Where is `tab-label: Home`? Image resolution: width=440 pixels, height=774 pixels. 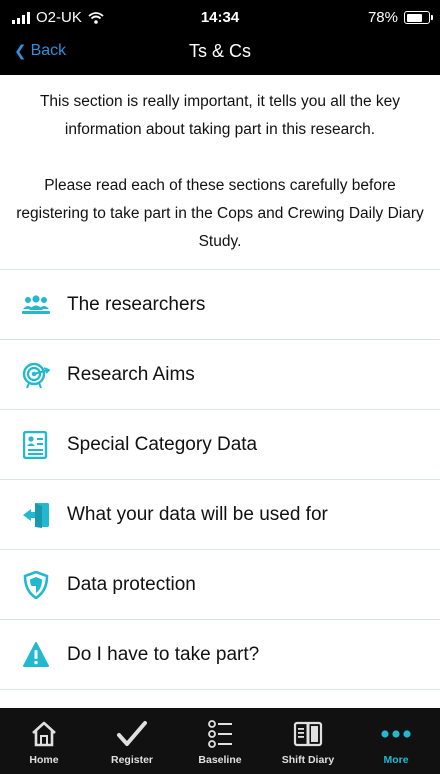 tab-label: Home is located at coordinates (44, 760).